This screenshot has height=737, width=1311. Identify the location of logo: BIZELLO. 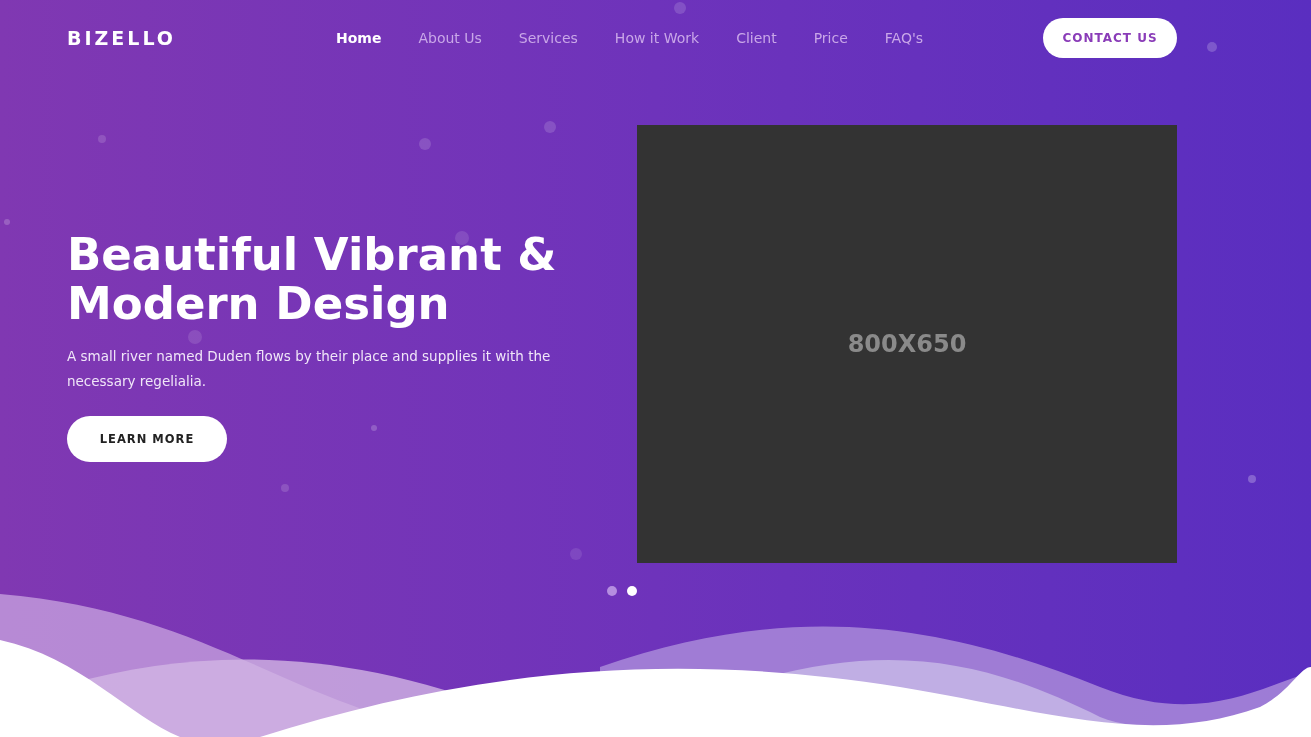
(192, 38).